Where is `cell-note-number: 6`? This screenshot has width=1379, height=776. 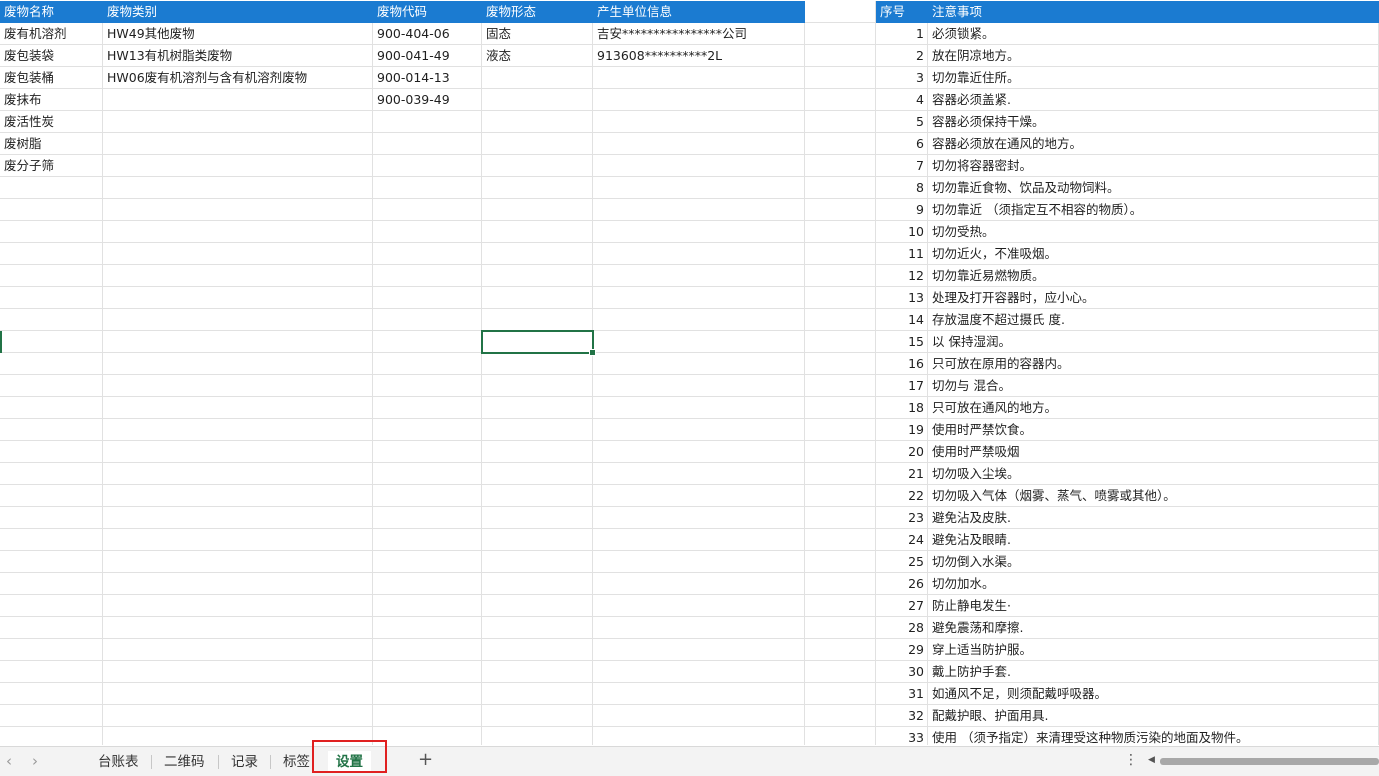 cell-note-number: 6 is located at coordinates (902, 144).